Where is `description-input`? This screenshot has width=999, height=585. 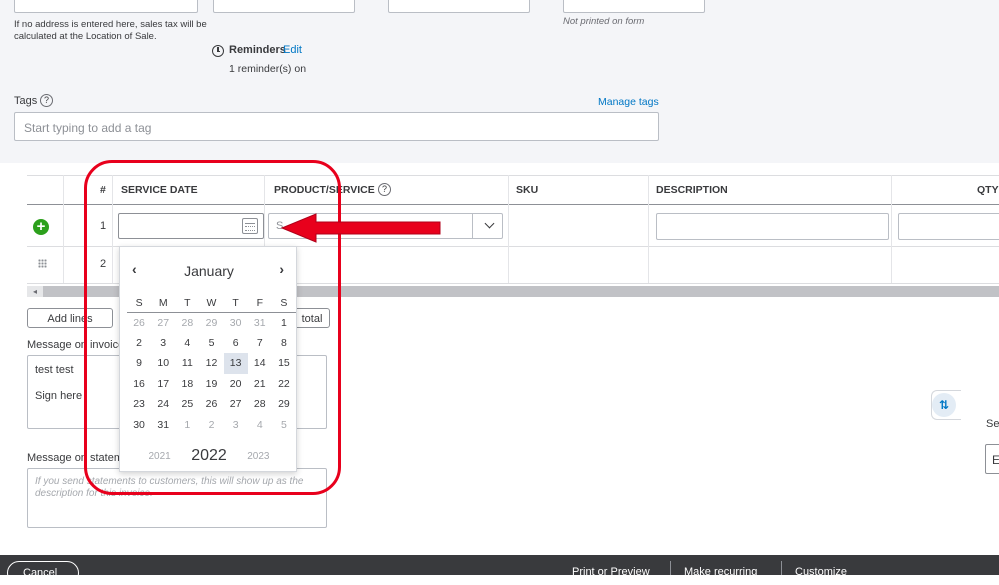
description-input is located at coordinates (772, 226).